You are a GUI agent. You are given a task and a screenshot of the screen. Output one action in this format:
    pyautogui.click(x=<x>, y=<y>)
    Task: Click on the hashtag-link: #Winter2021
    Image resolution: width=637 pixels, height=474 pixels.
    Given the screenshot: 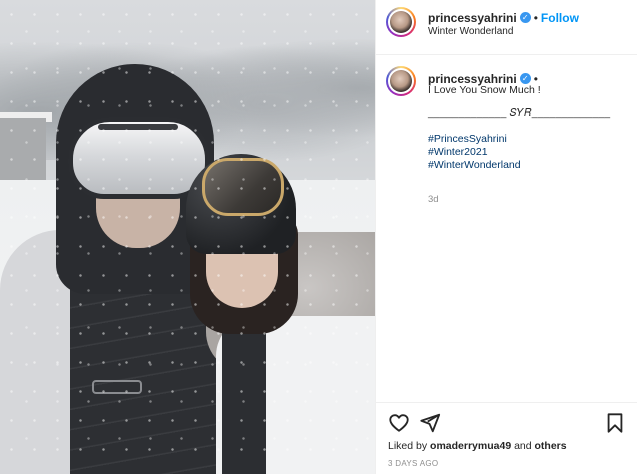 What is the action you would take?
    pyautogui.click(x=528, y=152)
    